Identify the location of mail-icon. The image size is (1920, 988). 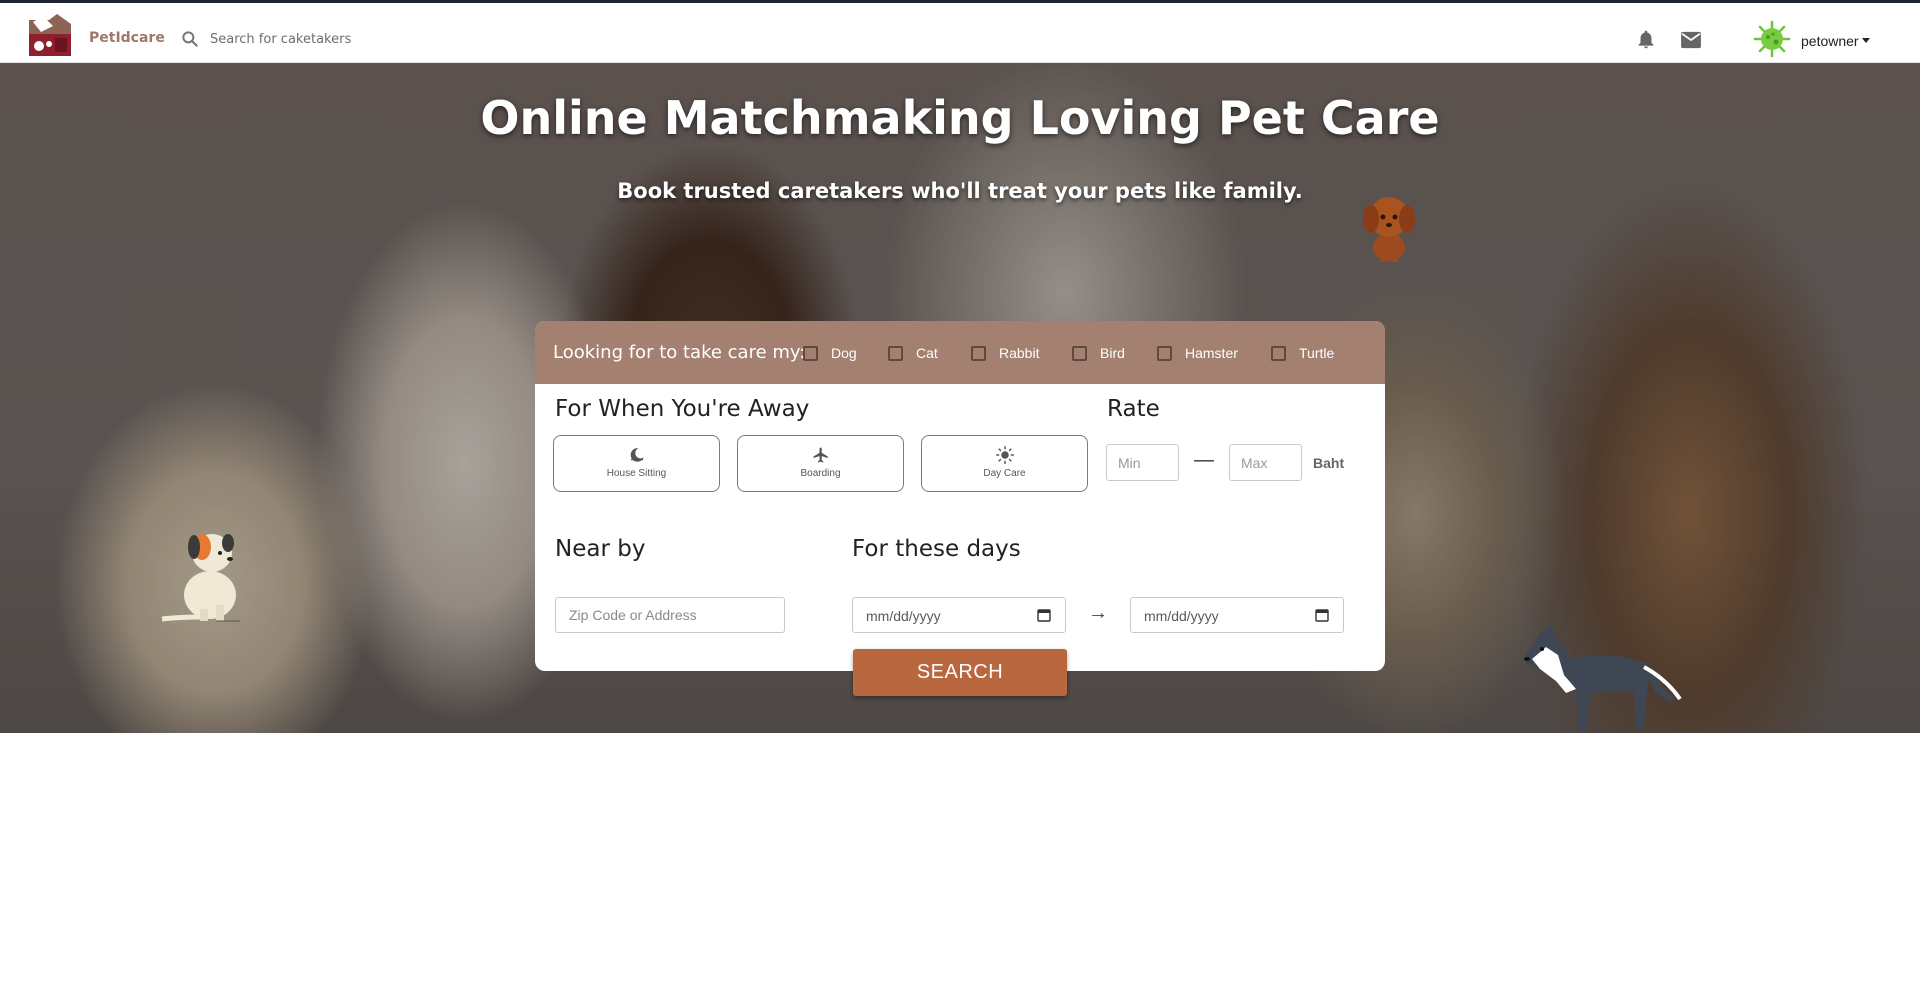
(1691, 40).